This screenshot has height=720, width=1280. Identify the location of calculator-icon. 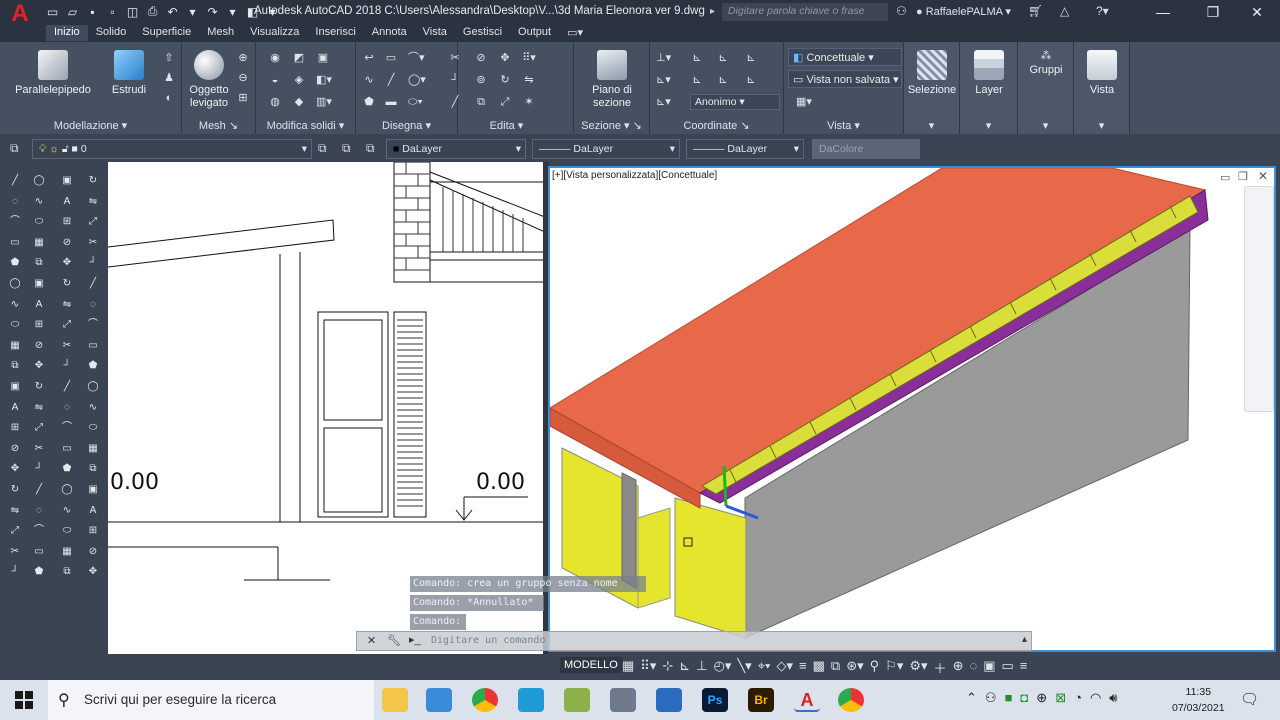
(623, 700).